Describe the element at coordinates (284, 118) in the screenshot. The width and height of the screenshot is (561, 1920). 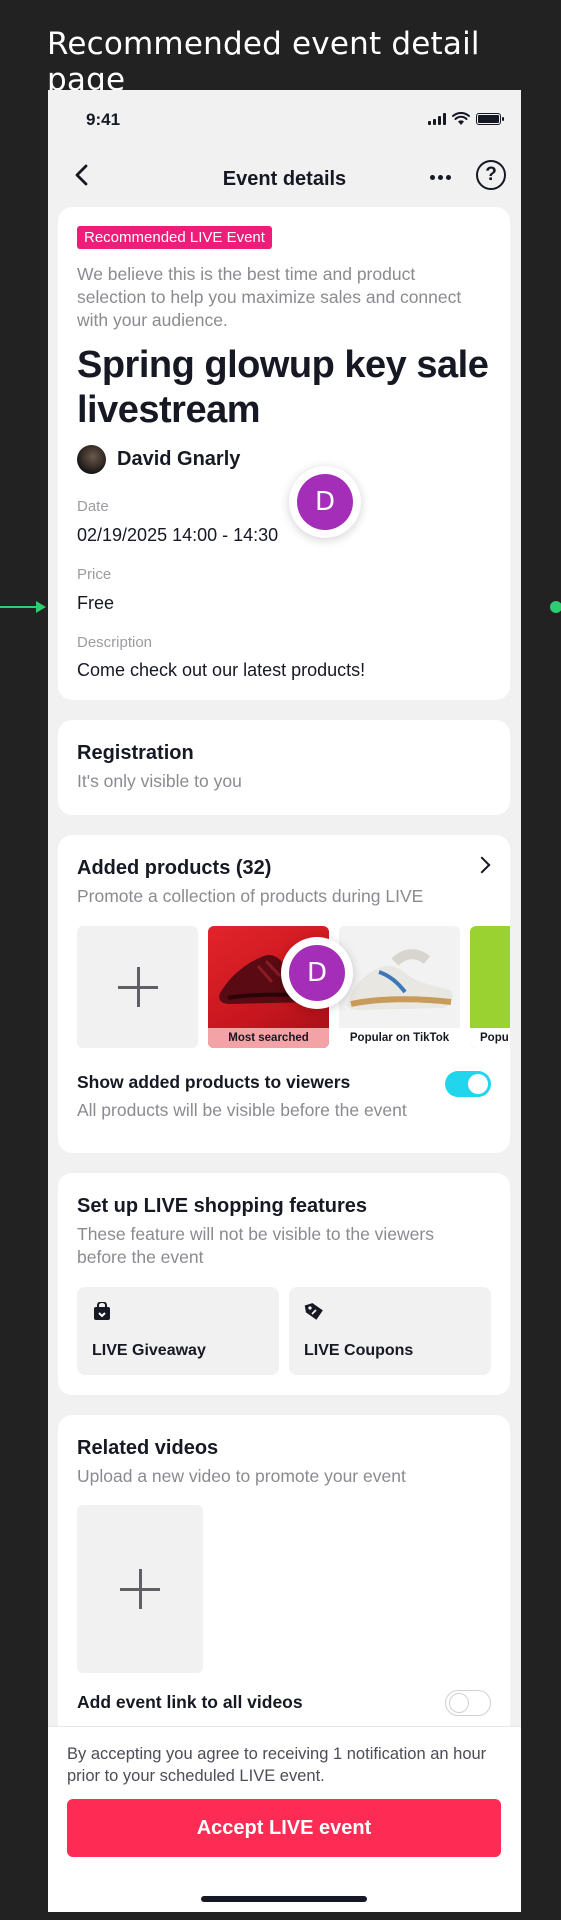
I see `status-bar: 9:41` at that location.